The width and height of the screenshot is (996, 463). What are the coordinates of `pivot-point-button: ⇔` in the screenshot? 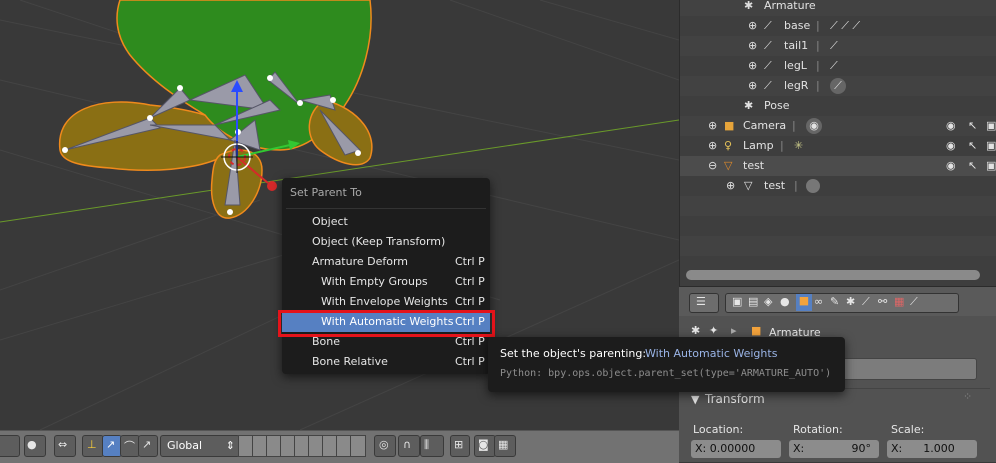 It's located at (65, 446).